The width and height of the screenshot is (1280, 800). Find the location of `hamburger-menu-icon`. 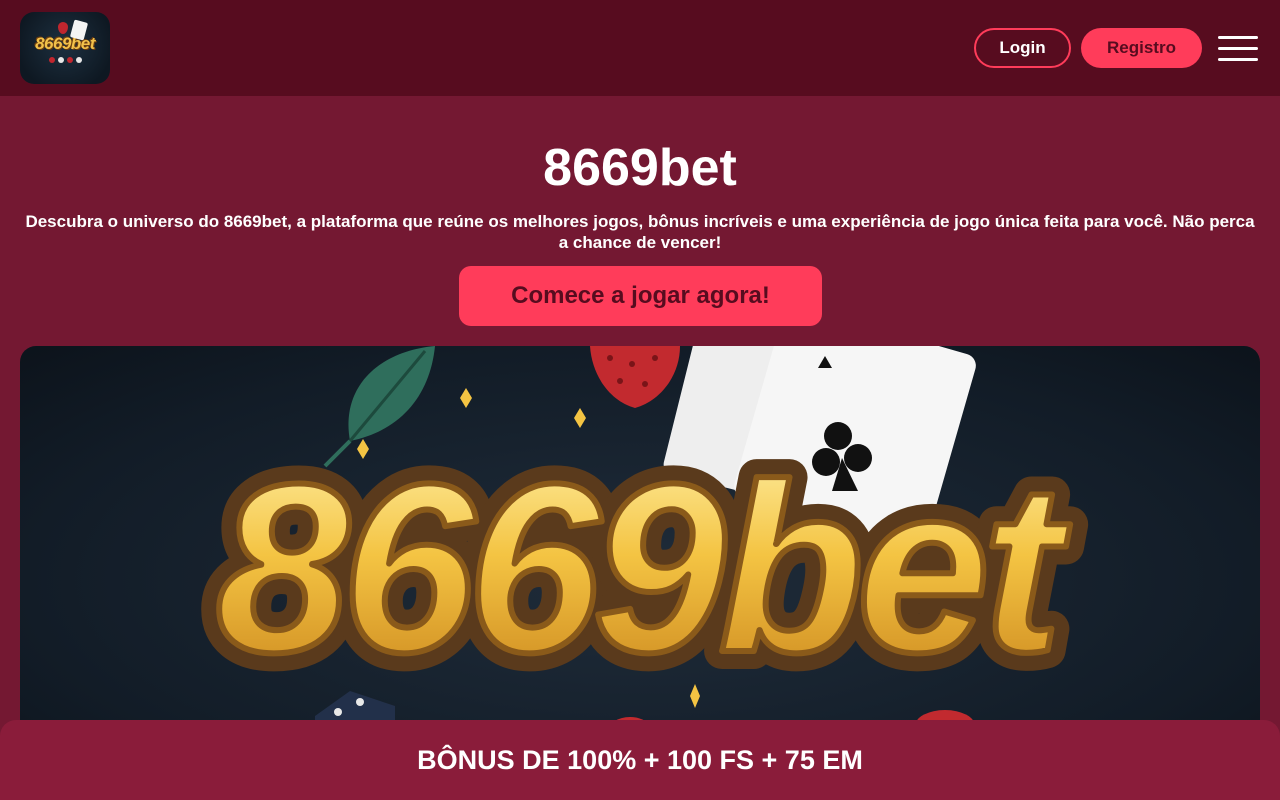

hamburger-menu-icon is located at coordinates (1239, 48).